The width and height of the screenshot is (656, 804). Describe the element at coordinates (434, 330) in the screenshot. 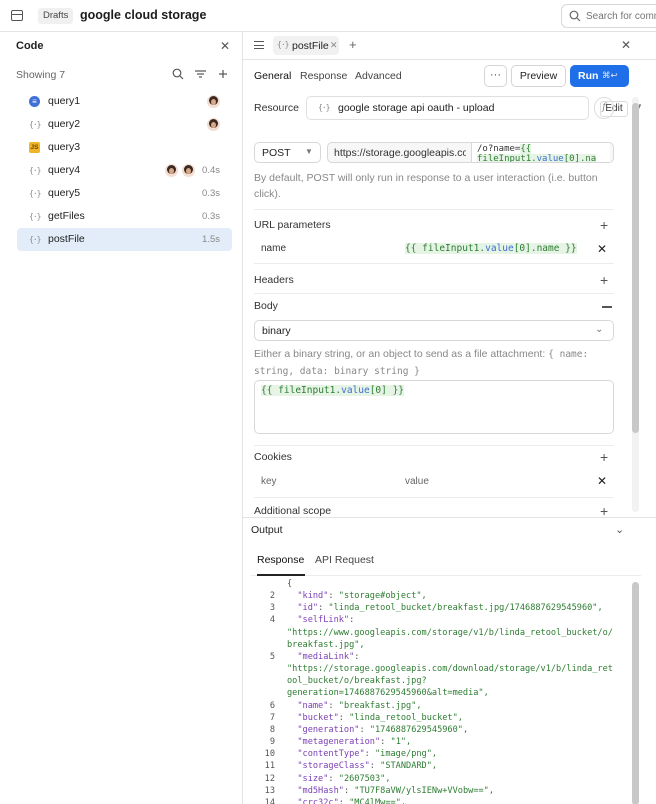

I see `body-type-select: binary ⌄` at that location.